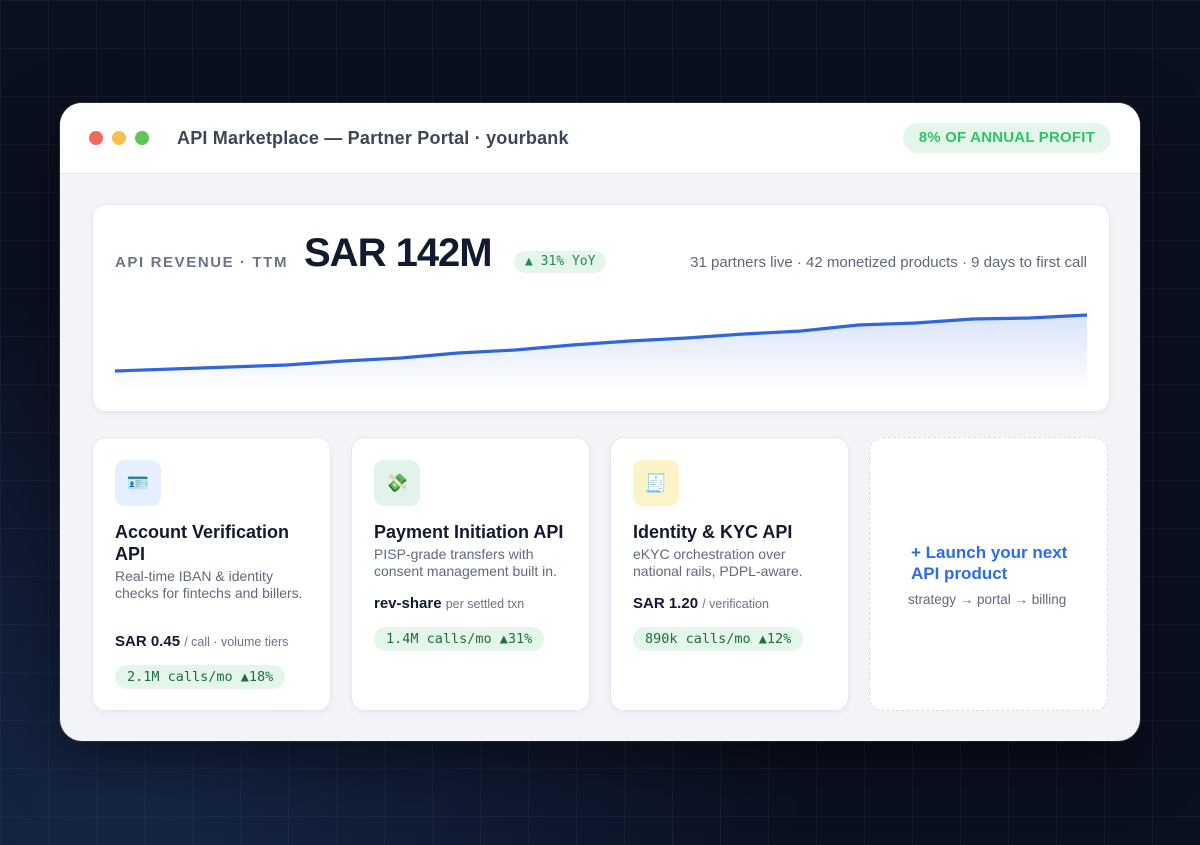 This screenshot has width=1200, height=845. What do you see at coordinates (398, 253) in the screenshot?
I see `revenue-value: SAR 142M` at bounding box center [398, 253].